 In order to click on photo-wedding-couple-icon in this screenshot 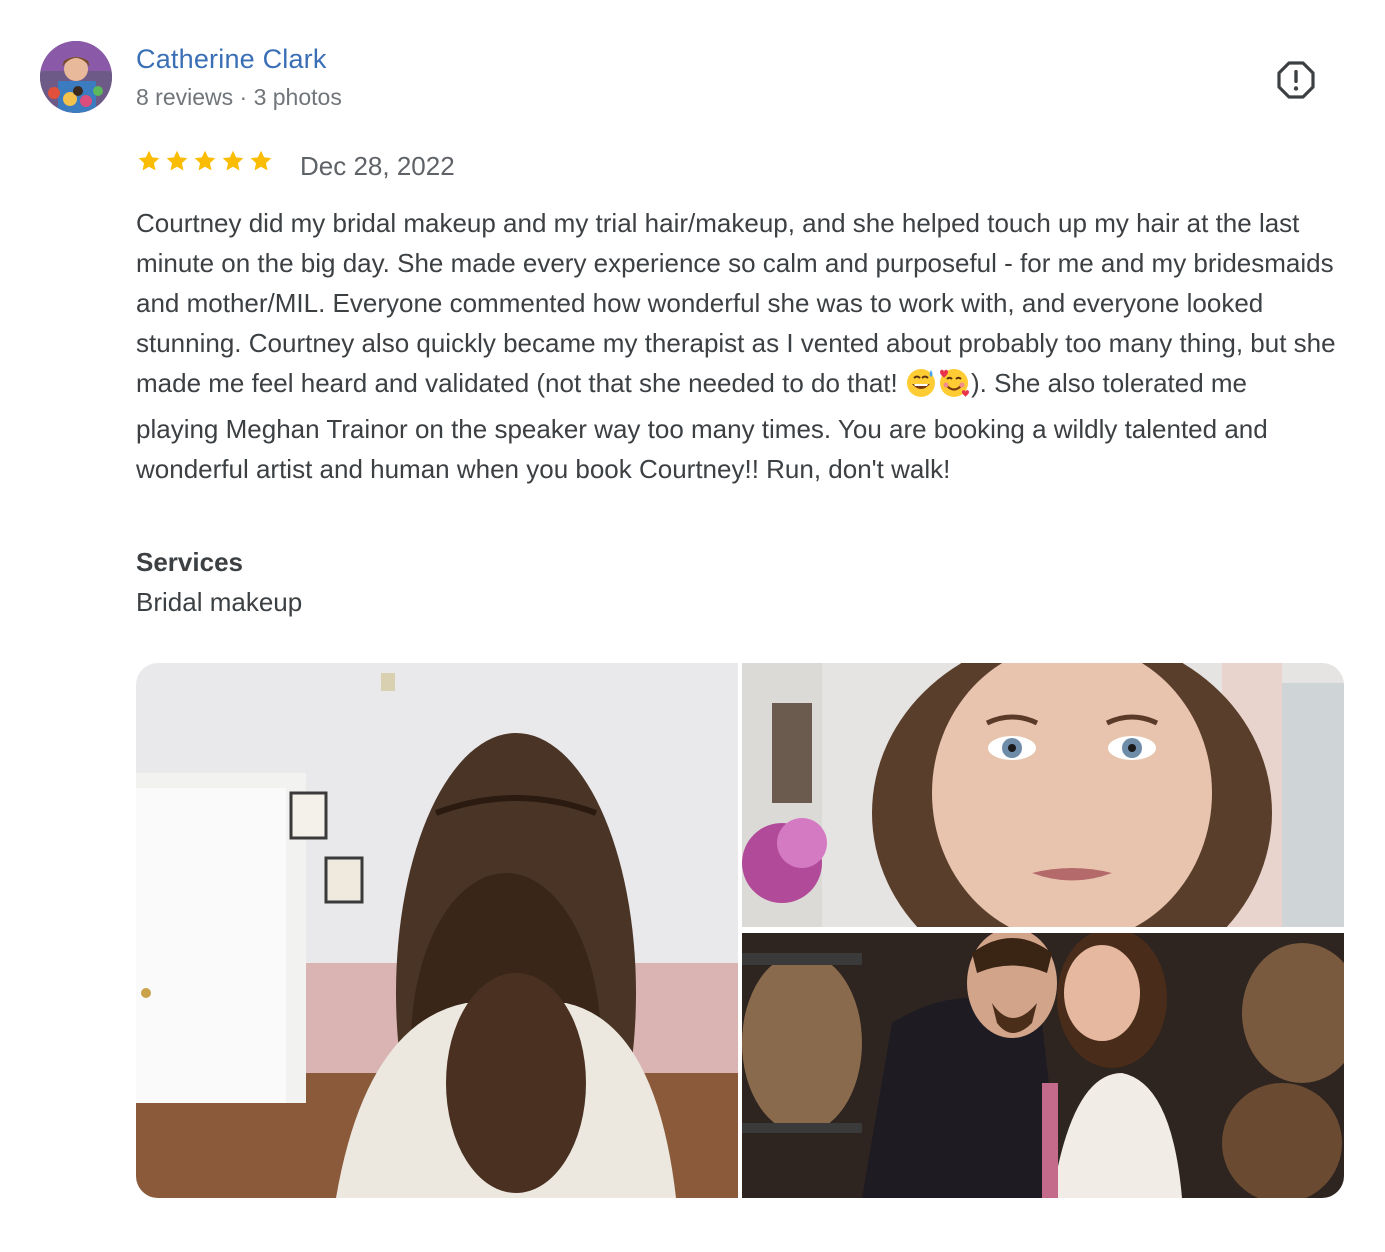, I will do `click(1043, 1065)`.